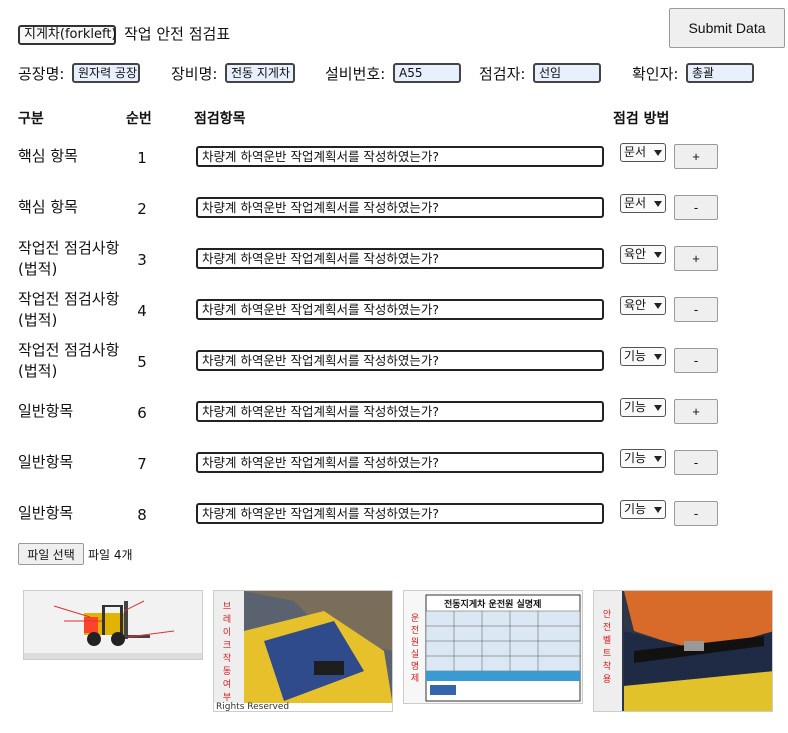 The height and width of the screenshot is (733, 788). What do you see at coordinates (67, 35) in the screenshot?
I see `equipment-select: 지게차(forkleft)` at bounding box center [67, 35].